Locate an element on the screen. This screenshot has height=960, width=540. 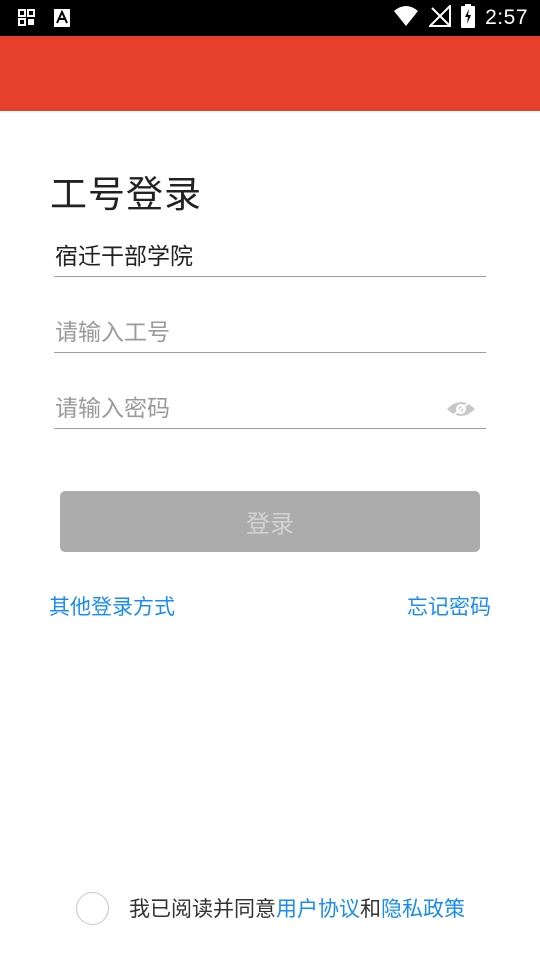
eye-icon is located at coordinates (461, 409).